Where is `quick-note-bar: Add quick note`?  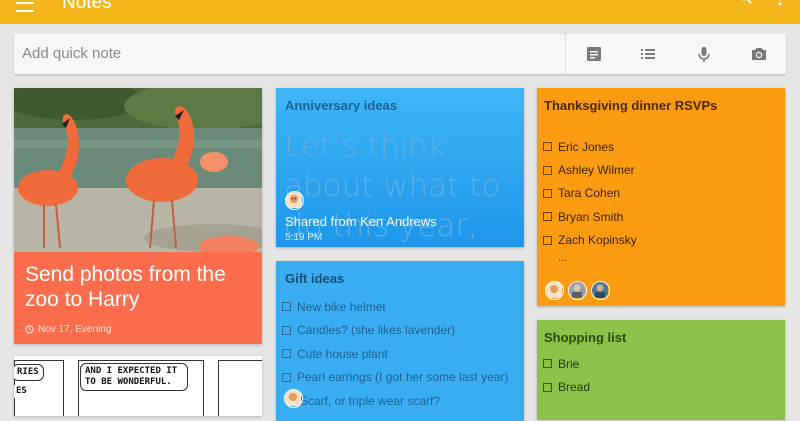 quick-note-bar: Add quick note is located at coordinates (400, 54).